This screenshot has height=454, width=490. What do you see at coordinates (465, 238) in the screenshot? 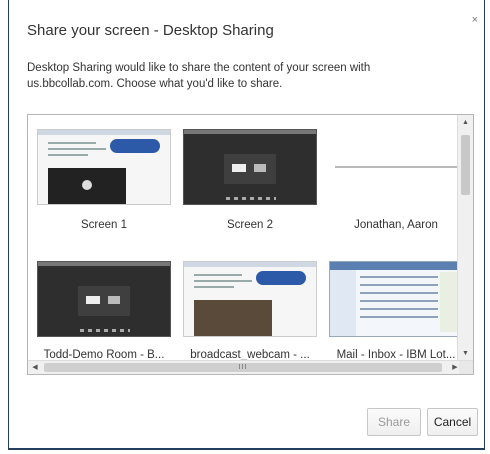
I see `vertical-scrollbar: ▲ ▼` at bounding box center [465, 238].